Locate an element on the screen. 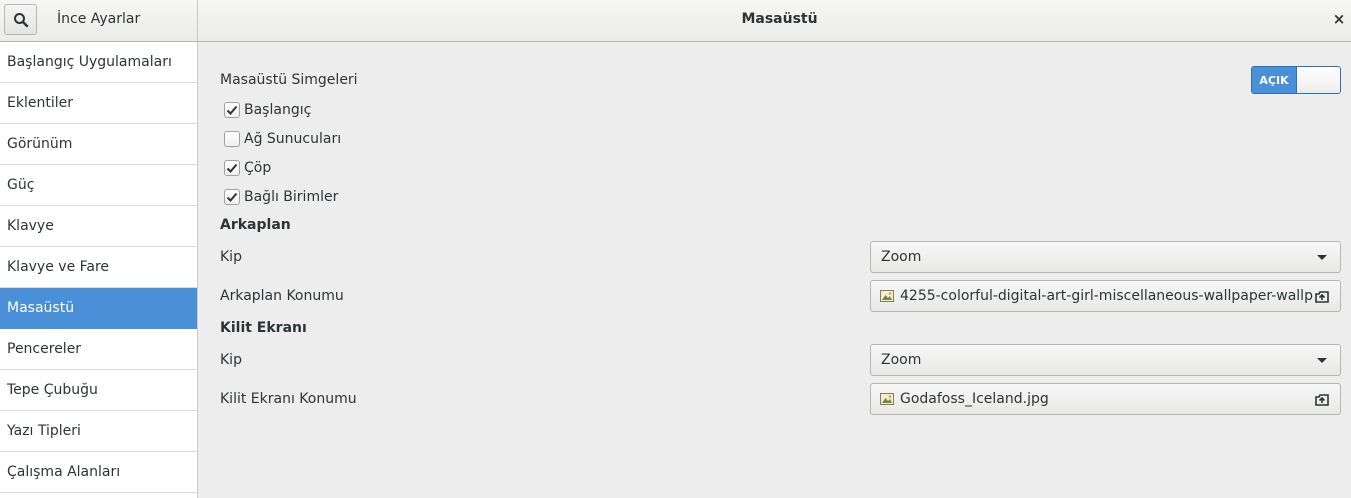  page-title: Masaüstü is located at coordinates (779, 19).